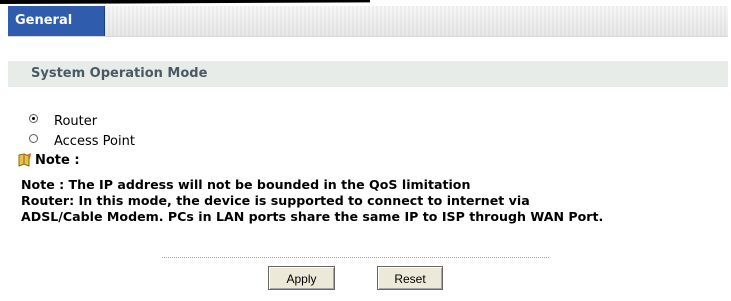  What do you see at coordinates (76, 121) in the screenshot?
I see `radio-router-label: Router` at bounding box center [76, 121].